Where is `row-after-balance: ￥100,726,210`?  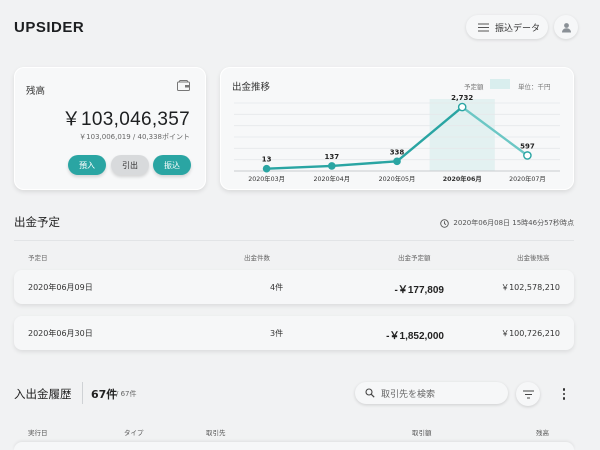
row-after-balance: ￥100,726,210 is located at coordinates (530, 333).